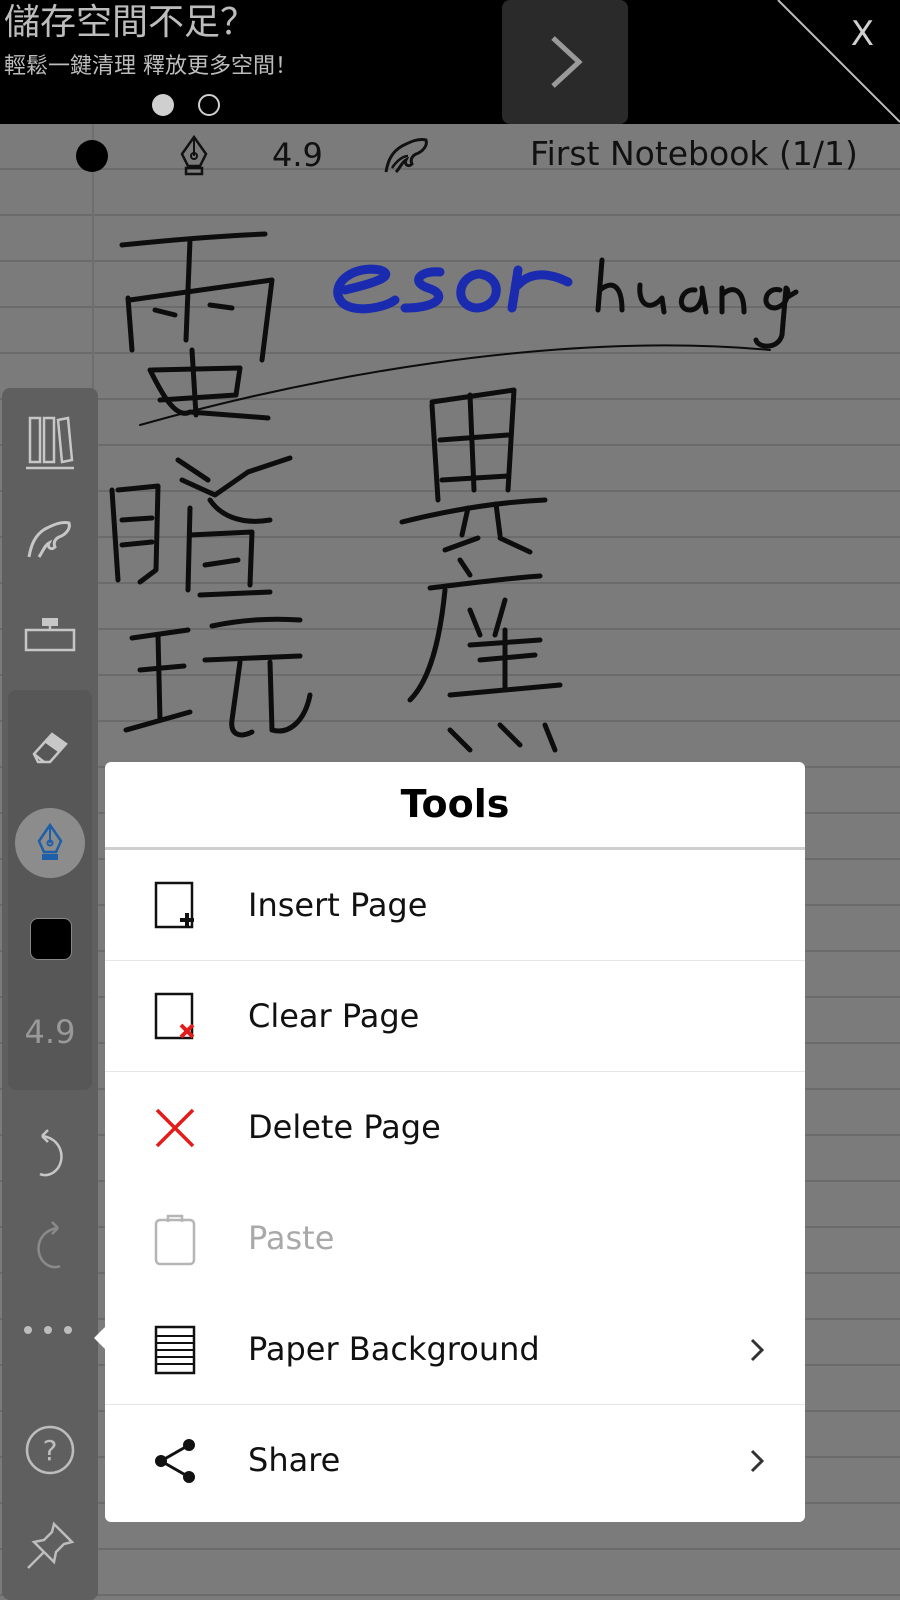 The width and height of the screenshot is (900, 1600). I want to click on library-button, so click(50, 443).